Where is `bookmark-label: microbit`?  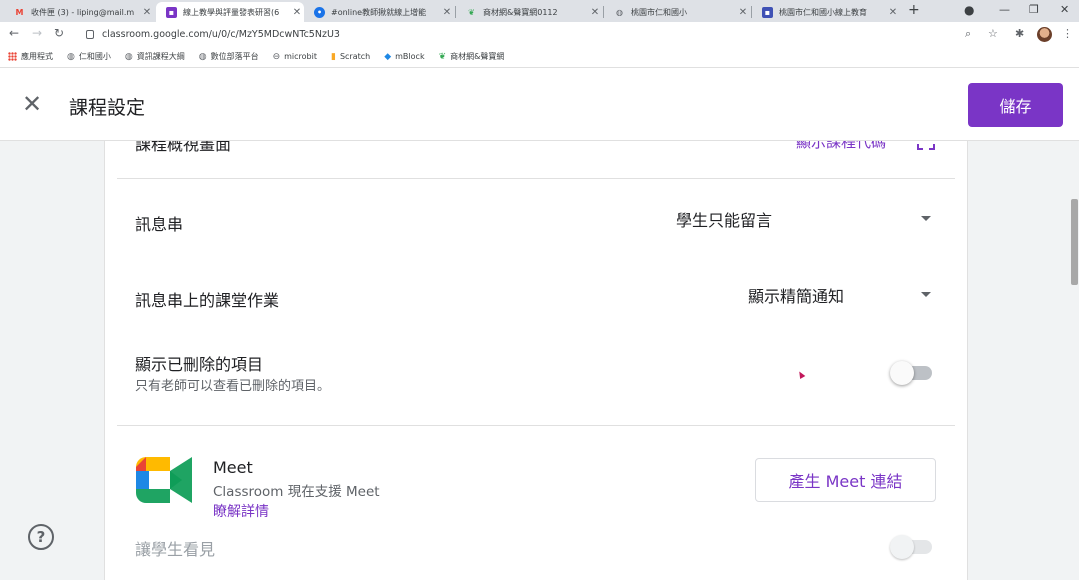
bookmark-label: microbit is located at coordinates (300, 56).